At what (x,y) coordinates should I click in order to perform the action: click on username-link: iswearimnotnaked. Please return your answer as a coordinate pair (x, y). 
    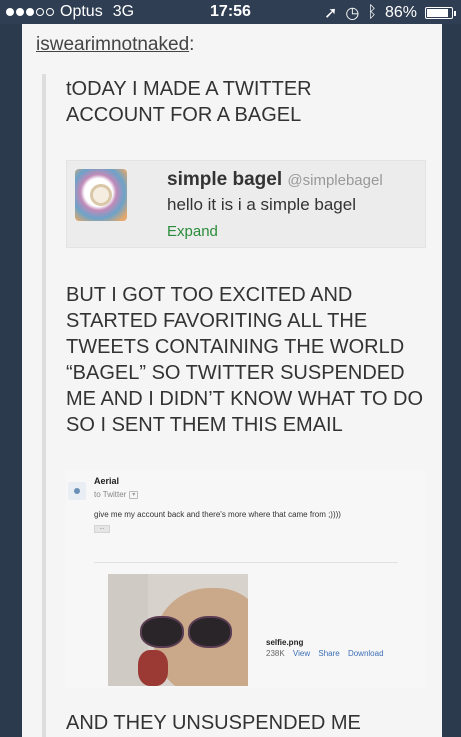
    Looking at the image, I should click on (112, 44).